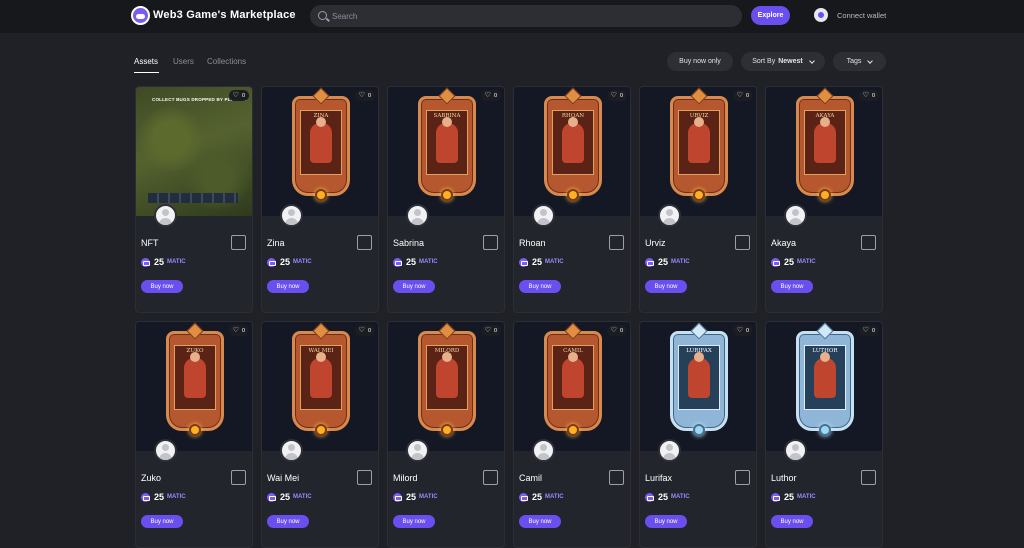 The image size is (1024, 548). What do you see at coordinates (408, 243) in the screenshot?
I see `asset-name: Sabrina` at bounding box center [408, 243].